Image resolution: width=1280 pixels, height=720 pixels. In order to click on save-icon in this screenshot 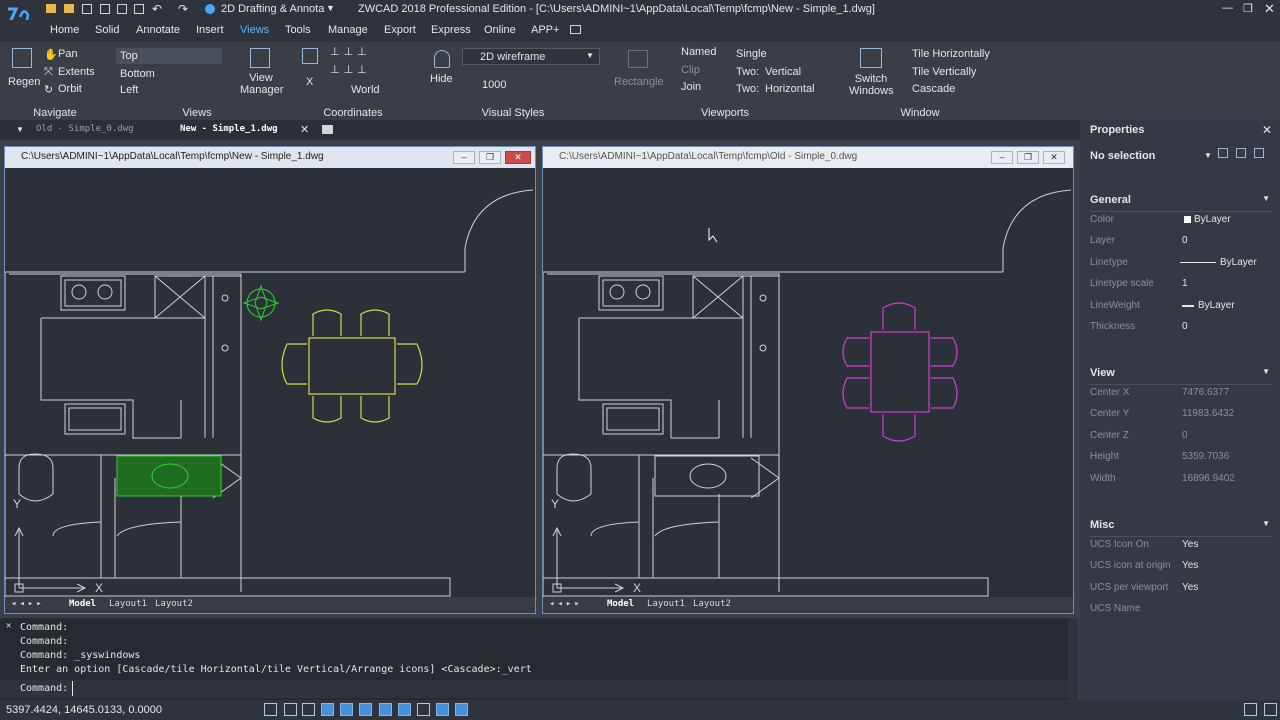, I will do `click(87, 9)`.